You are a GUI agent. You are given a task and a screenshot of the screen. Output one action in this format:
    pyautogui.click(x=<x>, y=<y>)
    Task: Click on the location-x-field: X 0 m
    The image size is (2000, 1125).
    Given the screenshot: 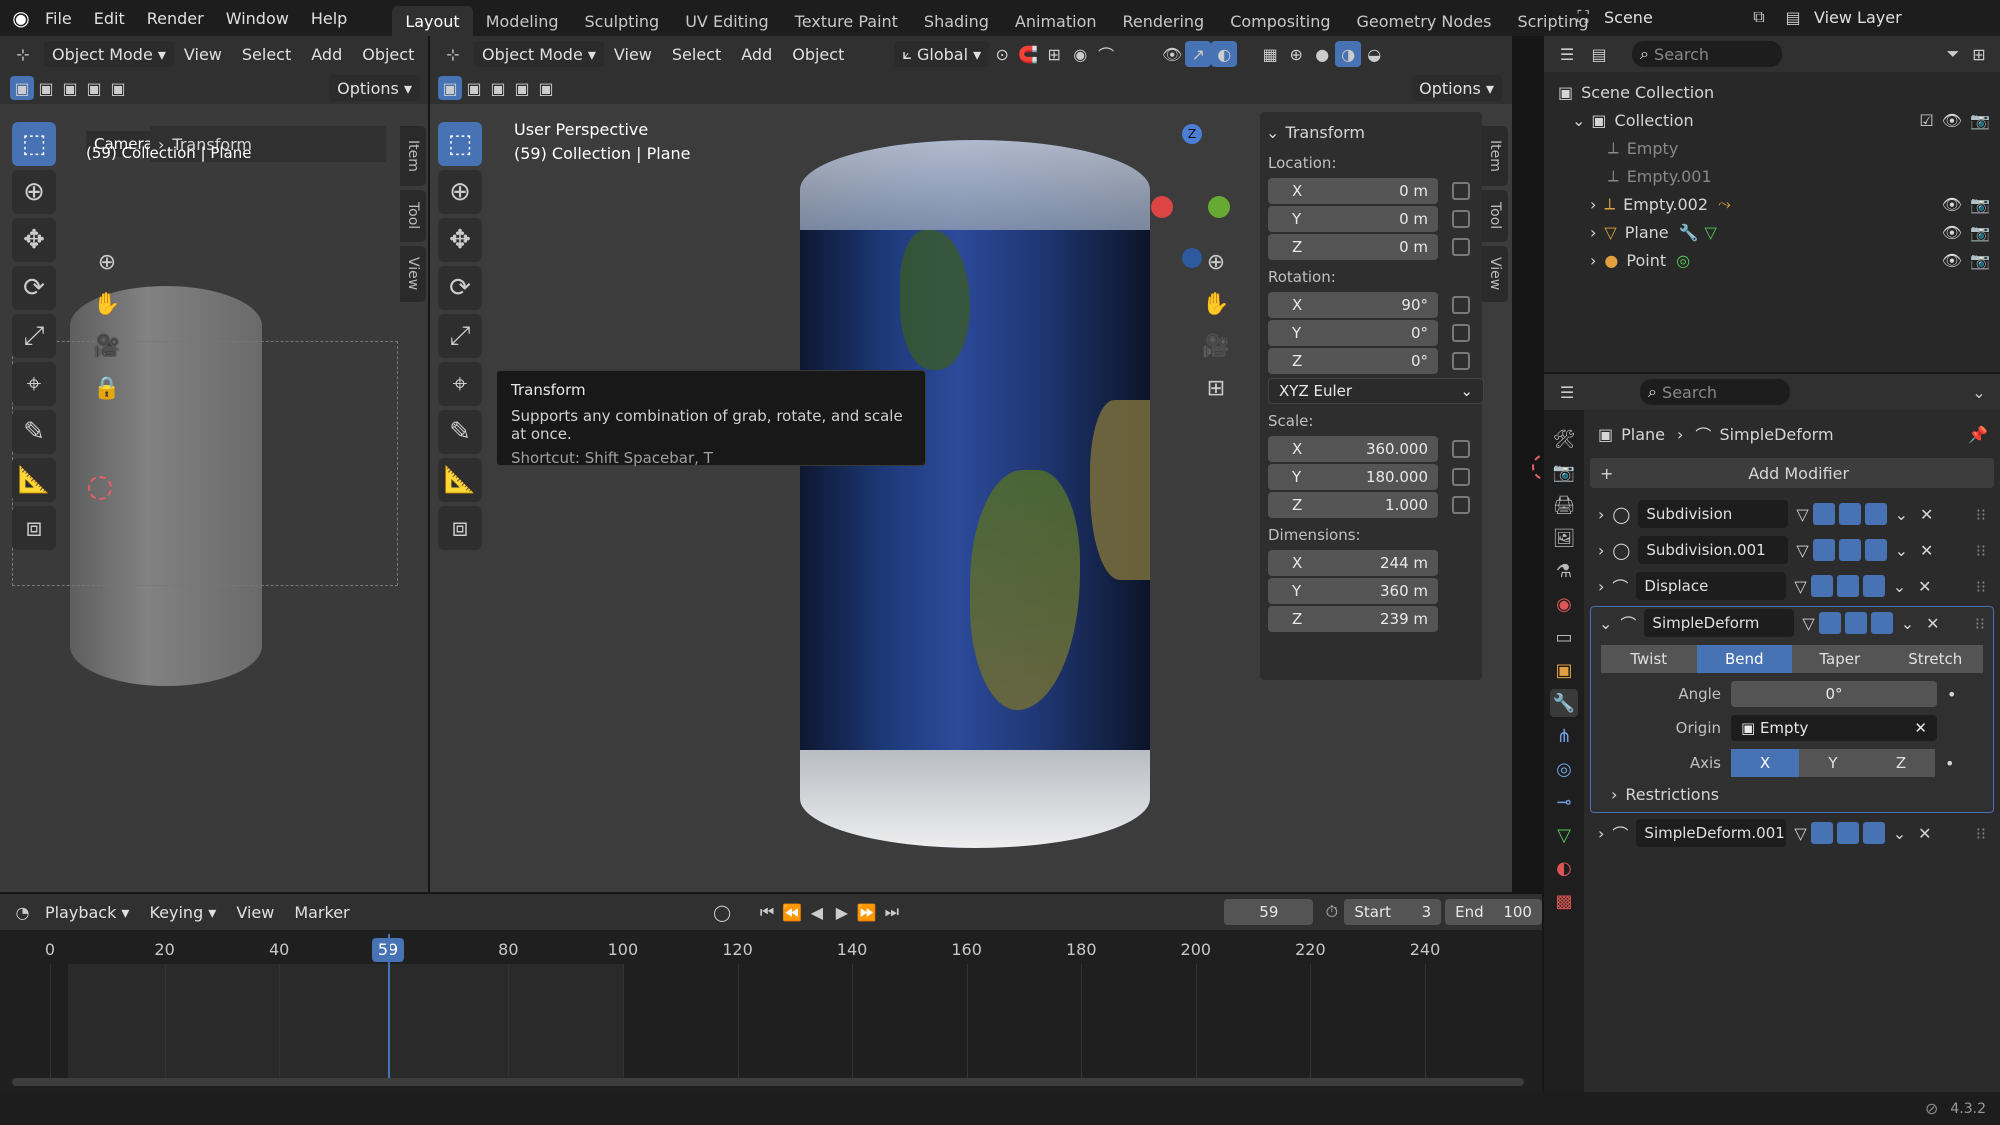 What is the action you would take?
    pyautogui.click(x=1353, y=191)
    